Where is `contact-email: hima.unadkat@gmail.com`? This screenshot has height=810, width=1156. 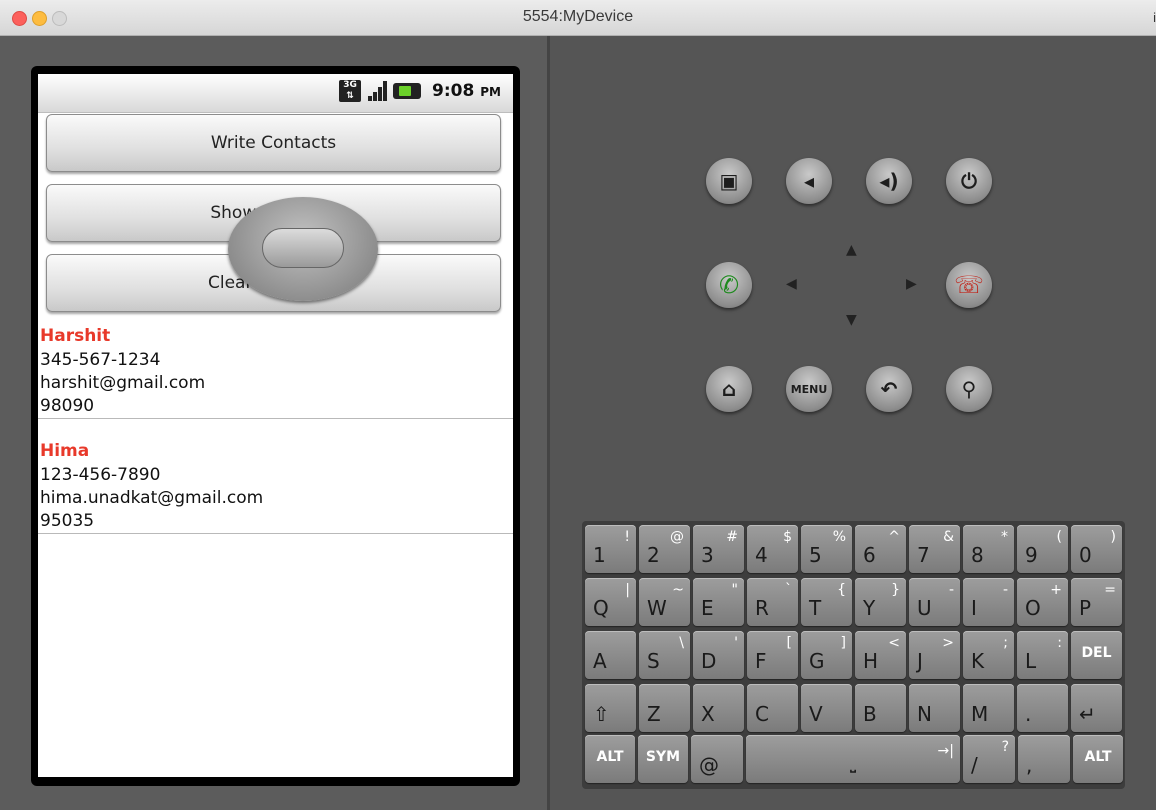 contact-email: hima.unadkat@gmail.com is located at coordinates (152, 498).